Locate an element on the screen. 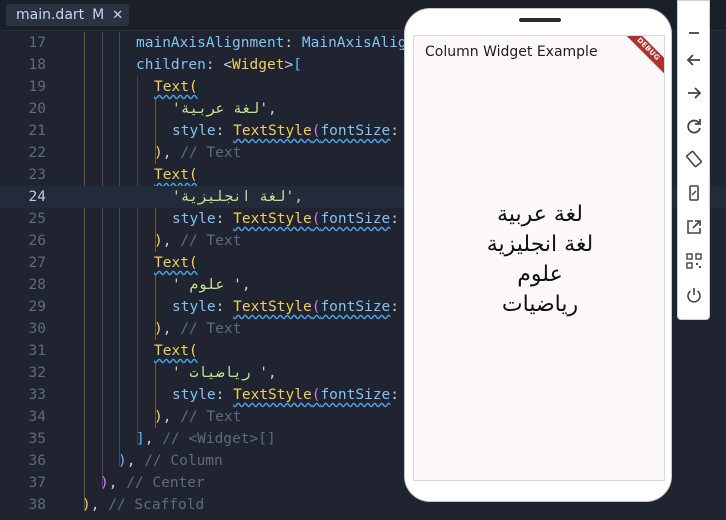  code-text: 'لغة عربية', is located at coordinates (224, 109).